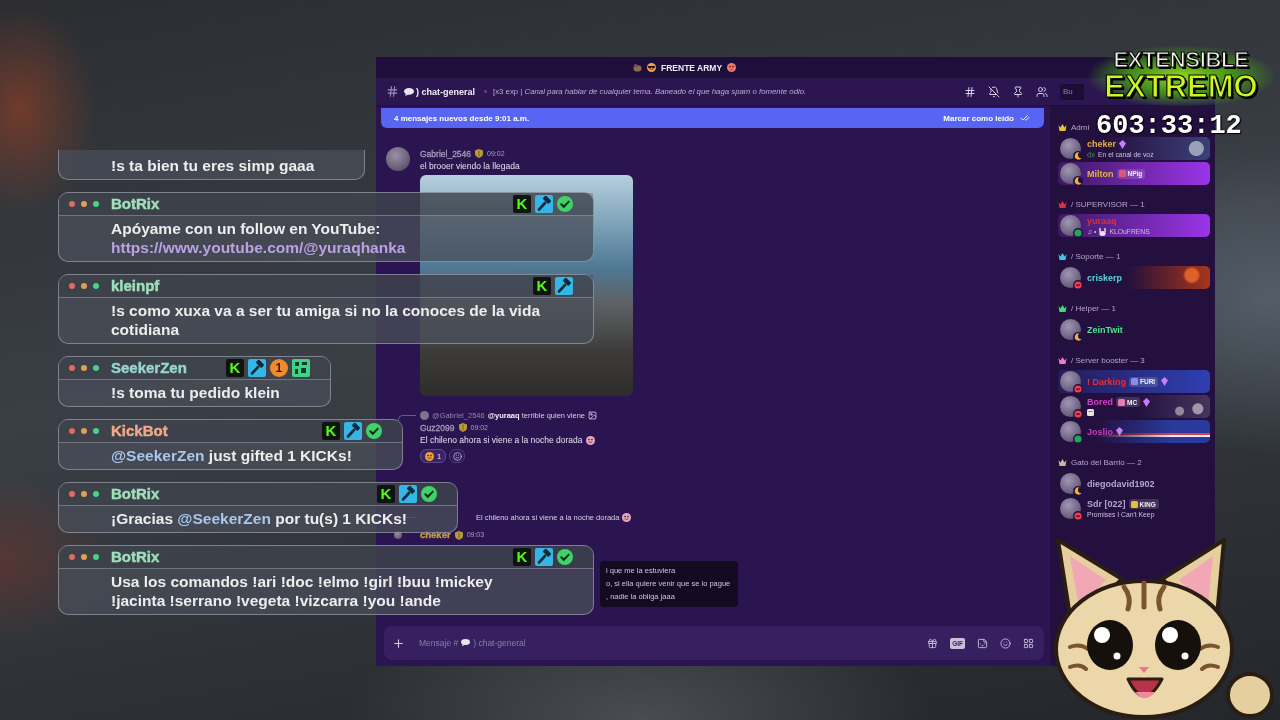  What do you see at coordinates (986, 118) in the screenshot?
I see `mark-as-read-button: Marcar como leído` at bounding box center [986, 118].